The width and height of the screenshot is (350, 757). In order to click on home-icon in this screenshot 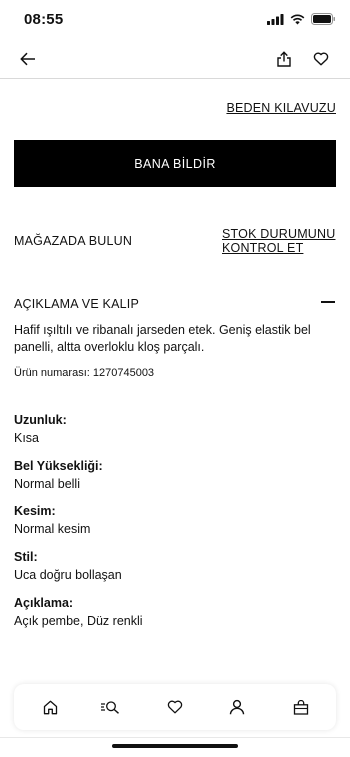, I will do `click(50, 707)`.